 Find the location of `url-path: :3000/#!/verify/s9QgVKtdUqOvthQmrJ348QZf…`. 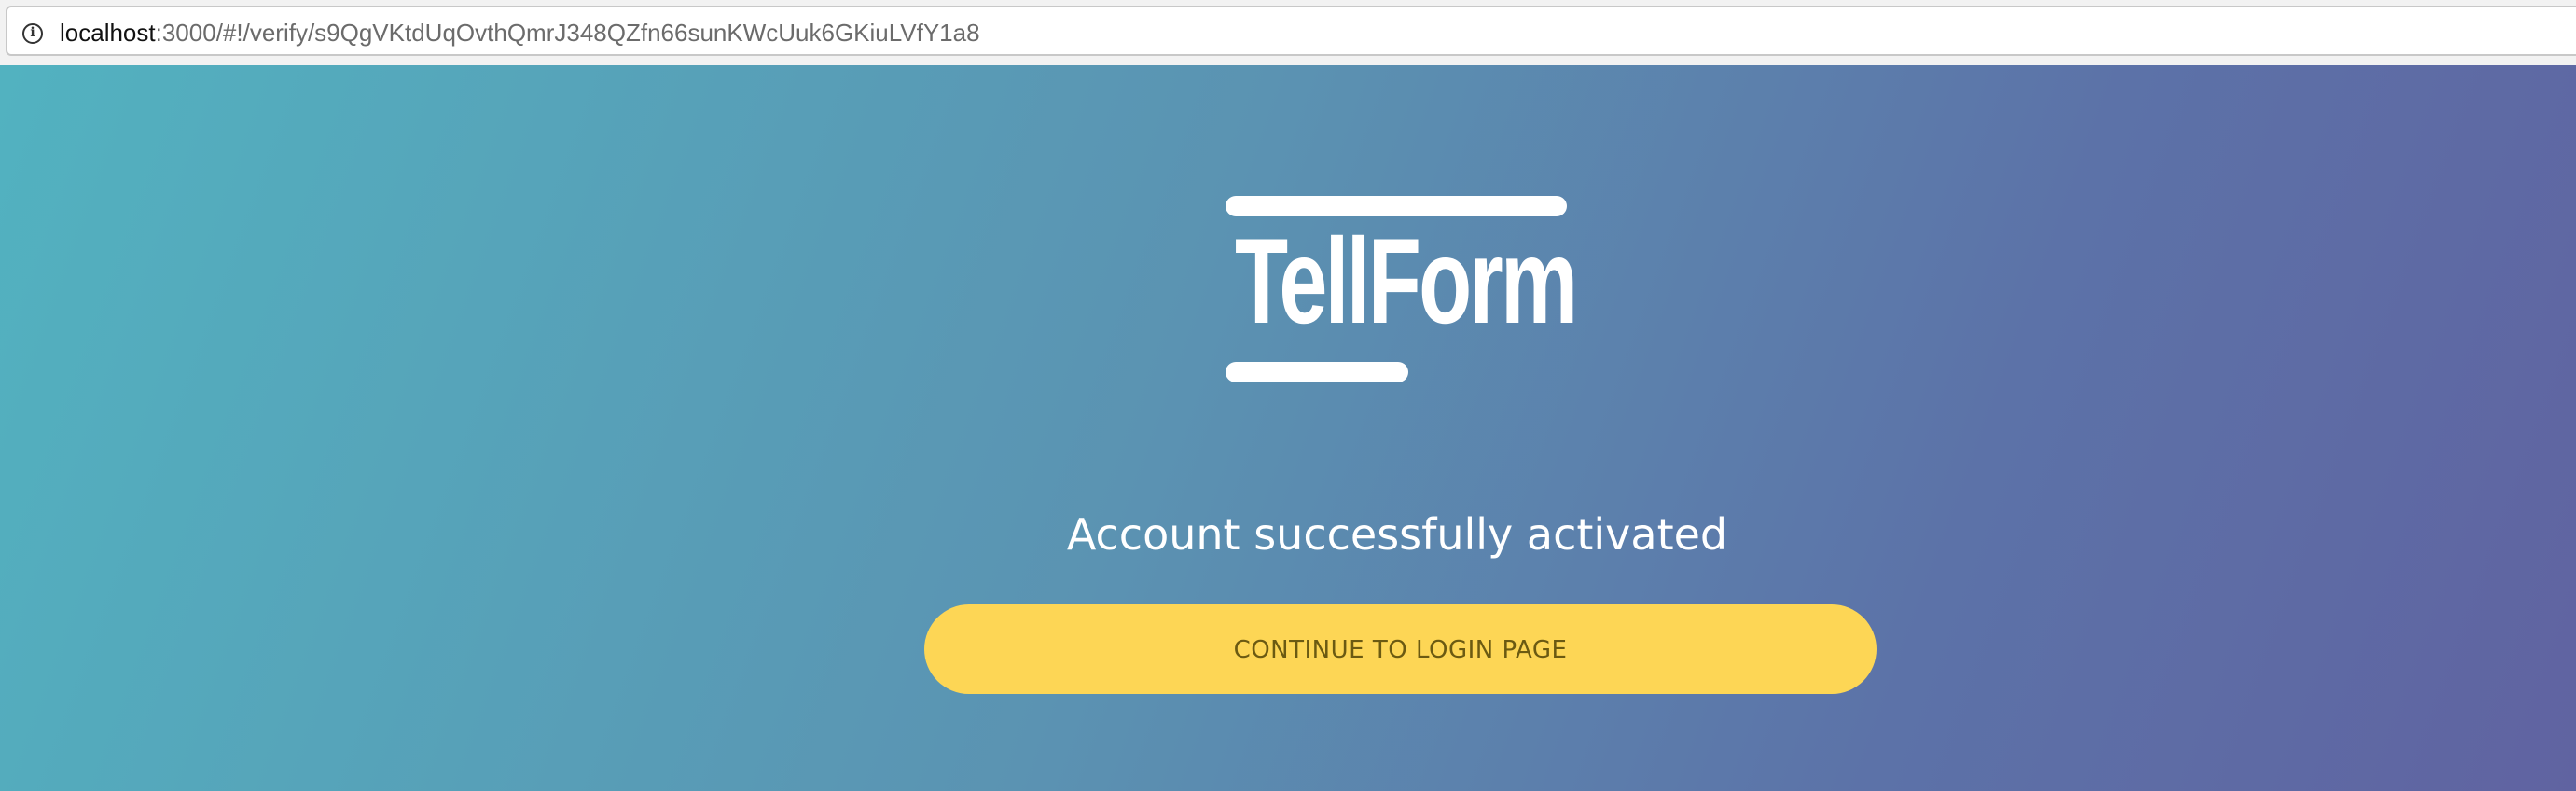

url-path: :3000/#!/verify/s9QgVKtdUqOvthQmrJ348QZf… is located at coordinates (567, 33).